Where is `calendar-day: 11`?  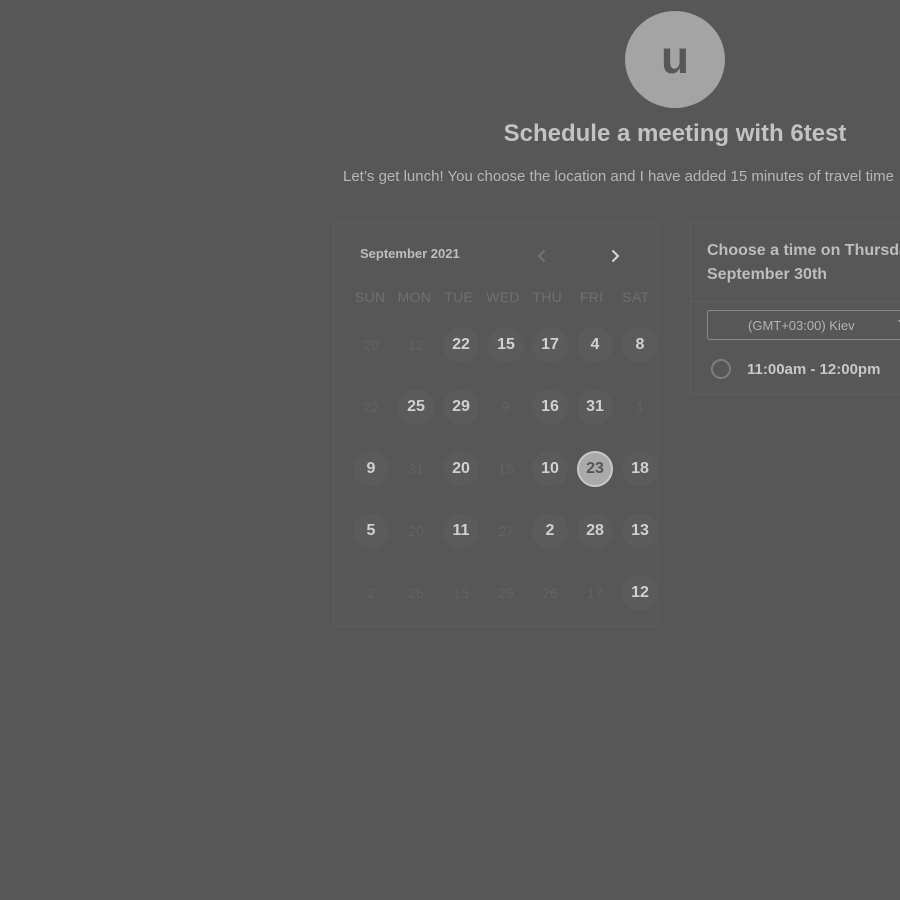 calendar-day: 11 is located at coordinates (461, 531).